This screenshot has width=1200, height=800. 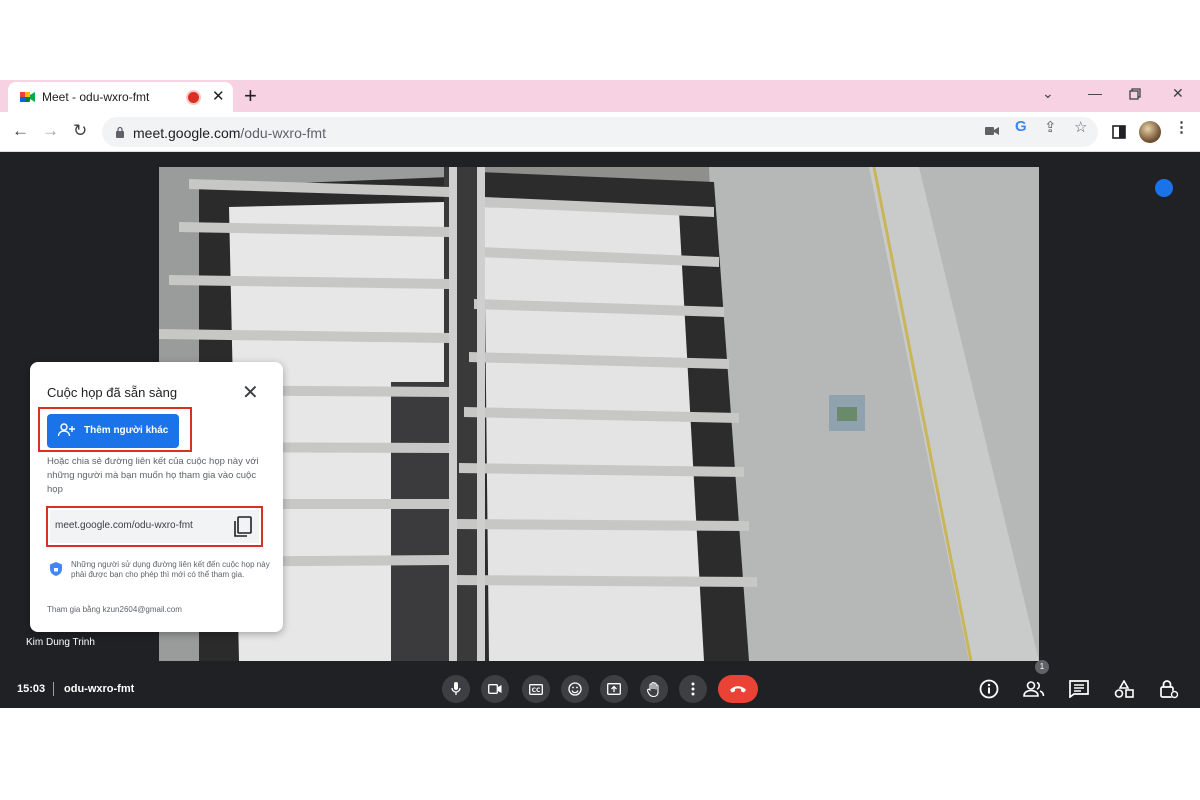 I want to click on dialog-title: Cuộc họp đã sẵn sàng, so click(x=112, y=392).